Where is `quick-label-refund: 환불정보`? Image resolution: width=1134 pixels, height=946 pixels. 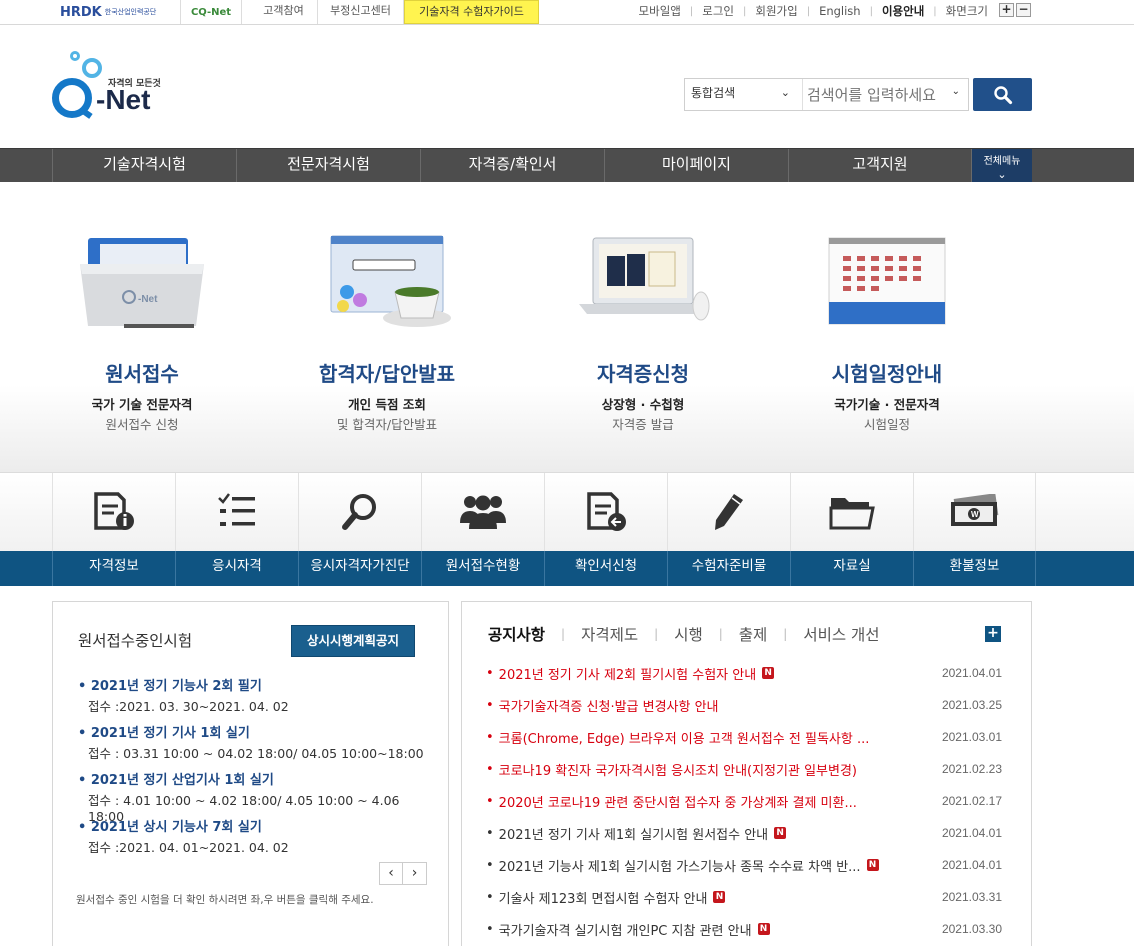 quick-label-refund: 환불정보 is located at coordinates (974, 568).